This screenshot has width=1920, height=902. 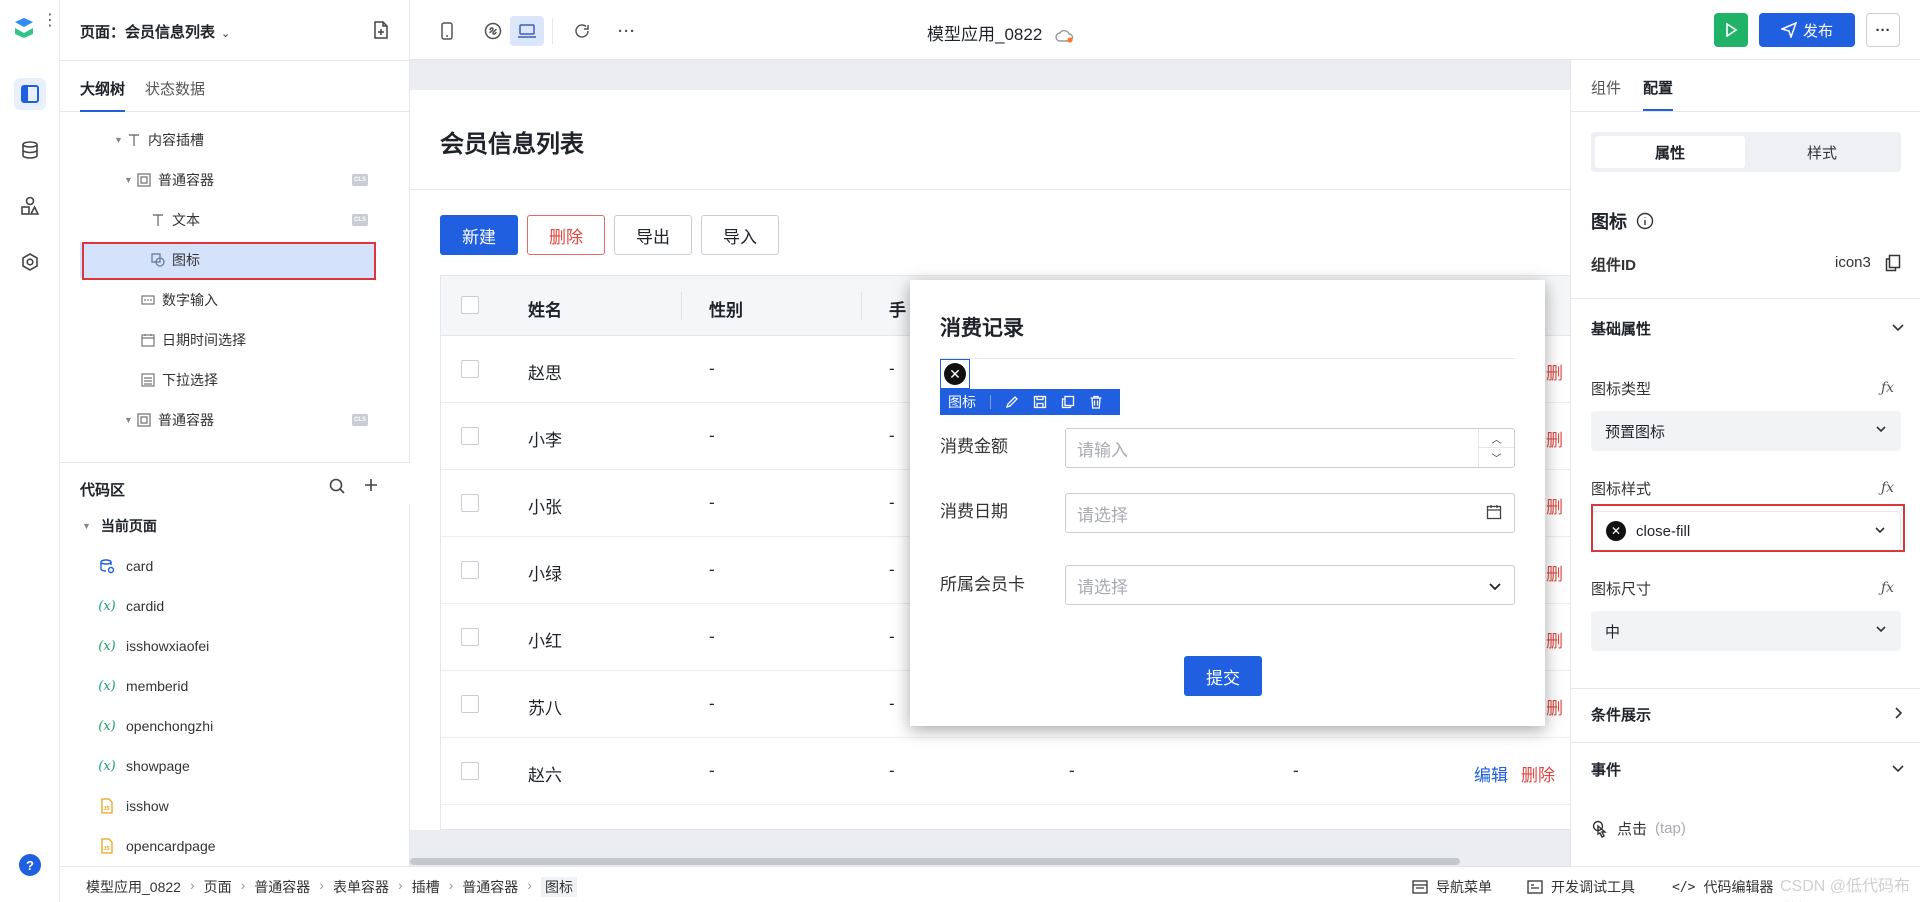 I want to click on stepper-up-icon: ︿, so click(x=1496, y=438).